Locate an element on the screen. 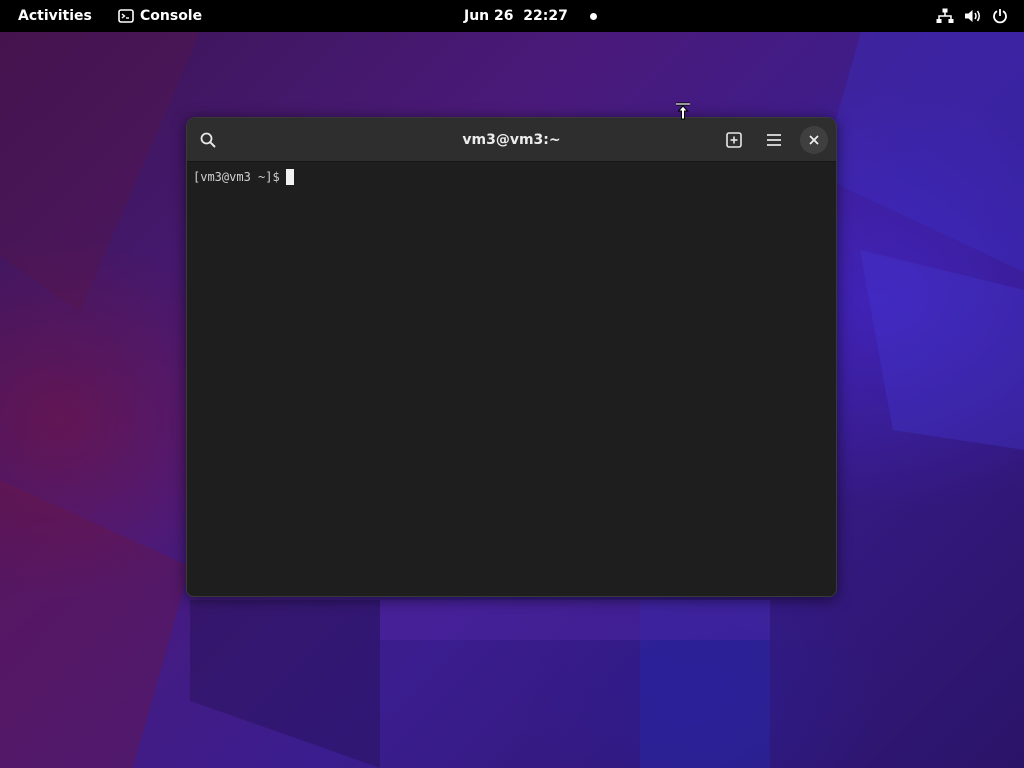 This screenshot has width=1024, height=768. network-icon is located at coordinates (945, 15).